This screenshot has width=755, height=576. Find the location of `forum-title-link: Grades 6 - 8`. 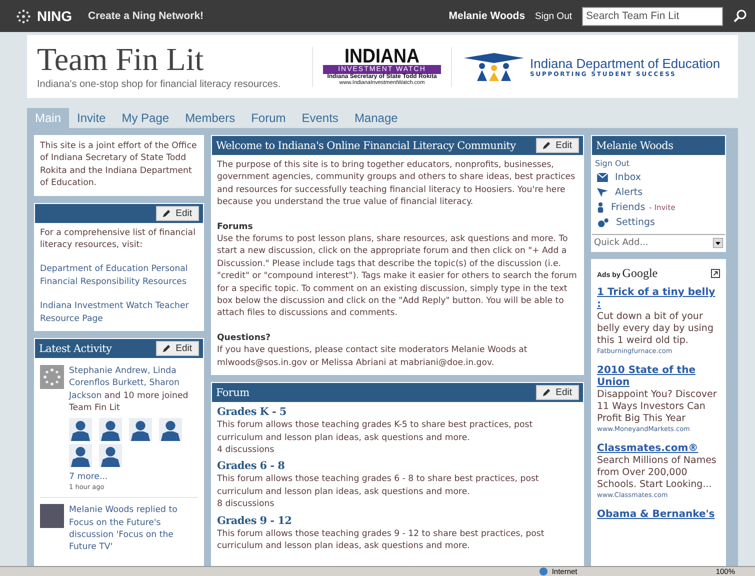

forum-title-link: Grades 6 - 8 is located at coordinates (397, 466).